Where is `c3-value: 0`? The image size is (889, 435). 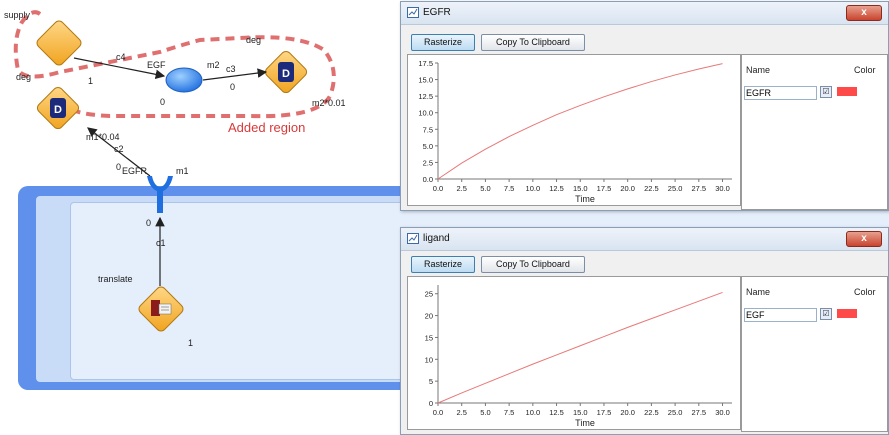 c3-value: 0 is located at coordinates (233, 87).